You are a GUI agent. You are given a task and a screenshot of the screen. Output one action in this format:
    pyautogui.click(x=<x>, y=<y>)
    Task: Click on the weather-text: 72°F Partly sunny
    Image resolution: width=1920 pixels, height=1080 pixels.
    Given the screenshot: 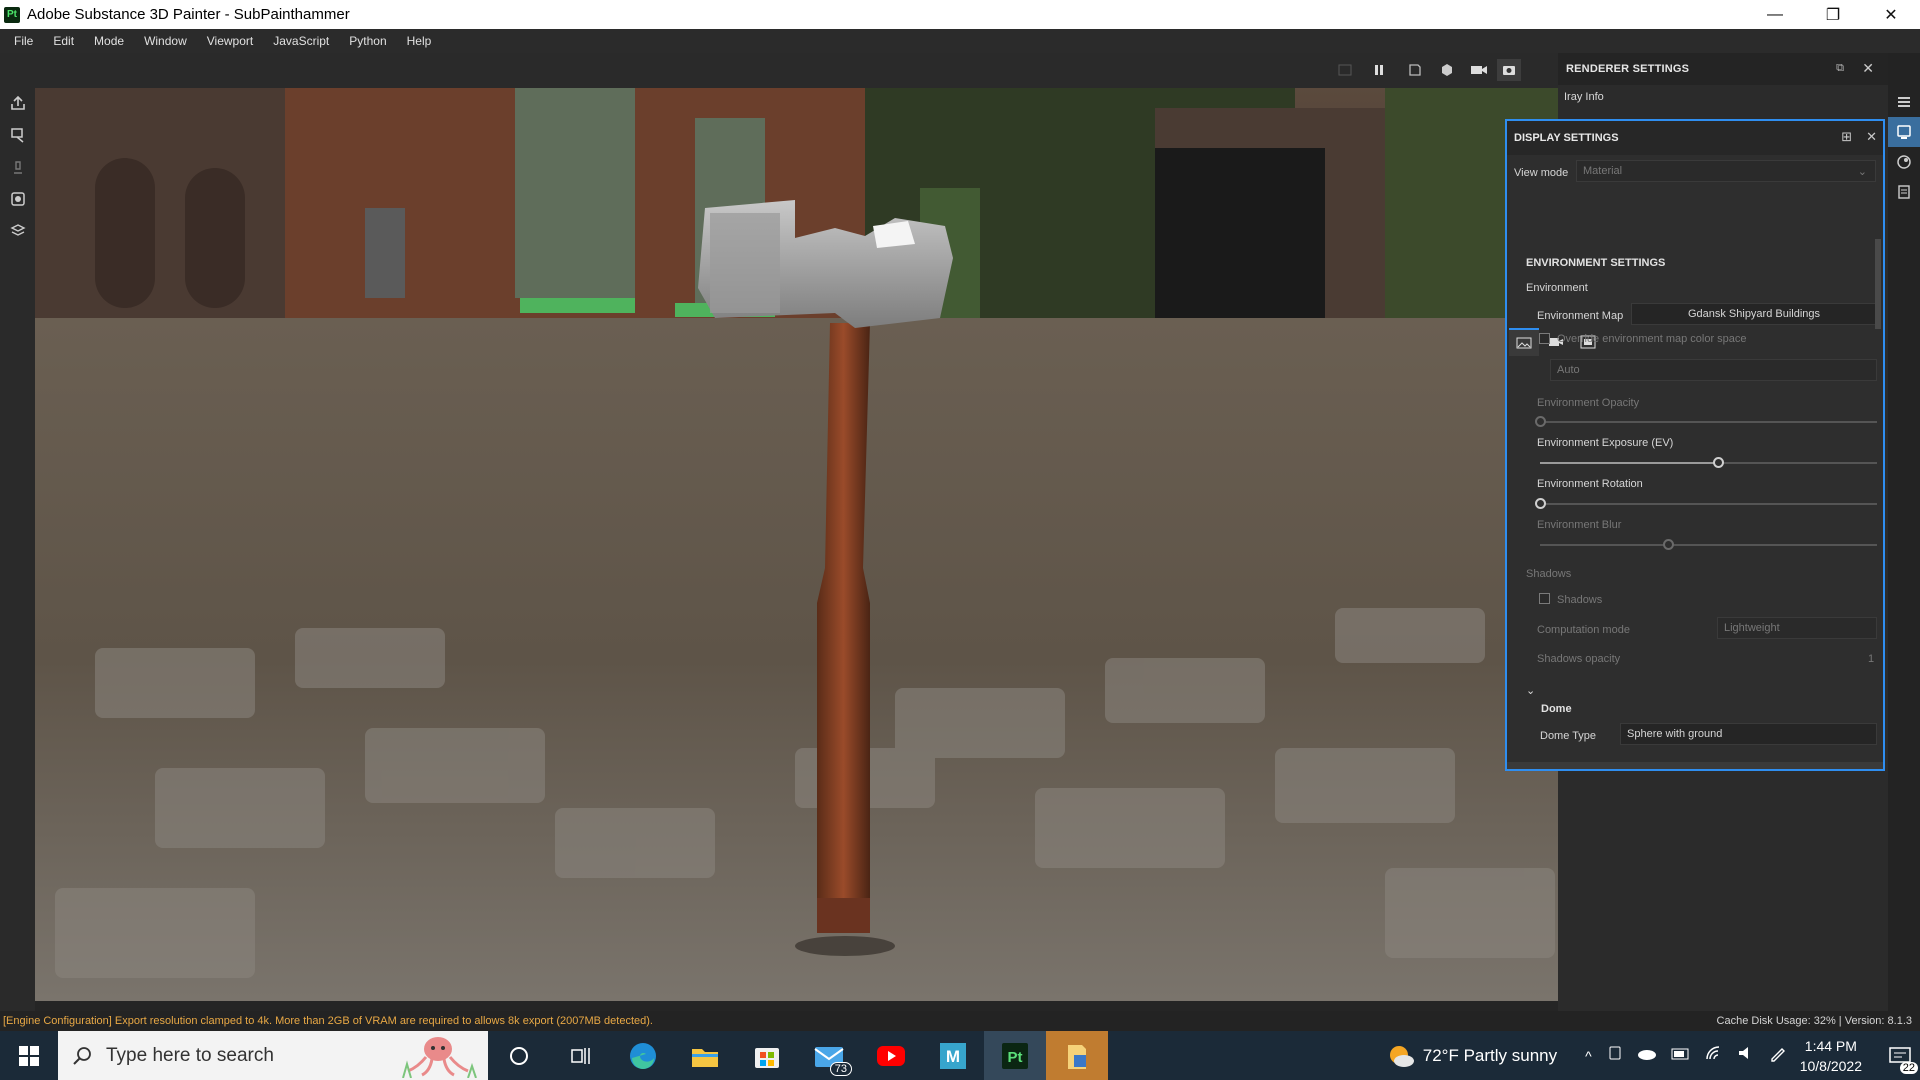 What is the action you would take?
    pyautogui.click(x=1490, y=1055)
    